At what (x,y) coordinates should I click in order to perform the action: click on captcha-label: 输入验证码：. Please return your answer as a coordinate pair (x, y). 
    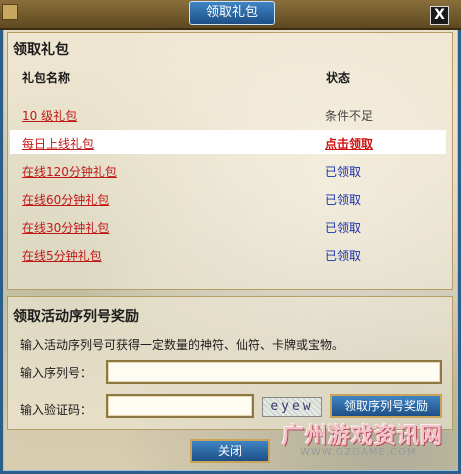
    Looking at the image, I should click on (56, 410).